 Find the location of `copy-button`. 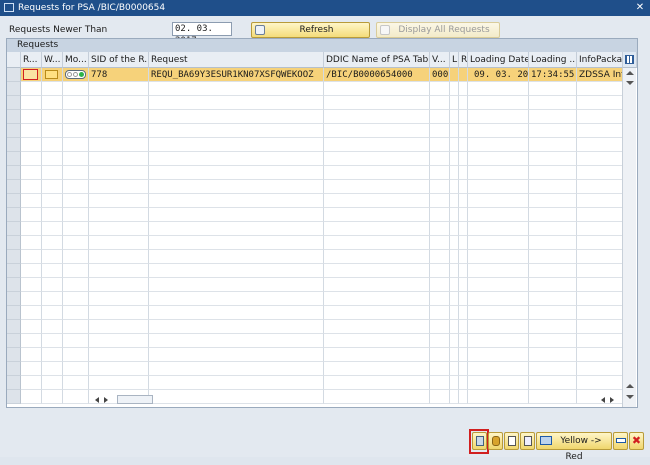

copy-button is located at coordinates (527, 441).